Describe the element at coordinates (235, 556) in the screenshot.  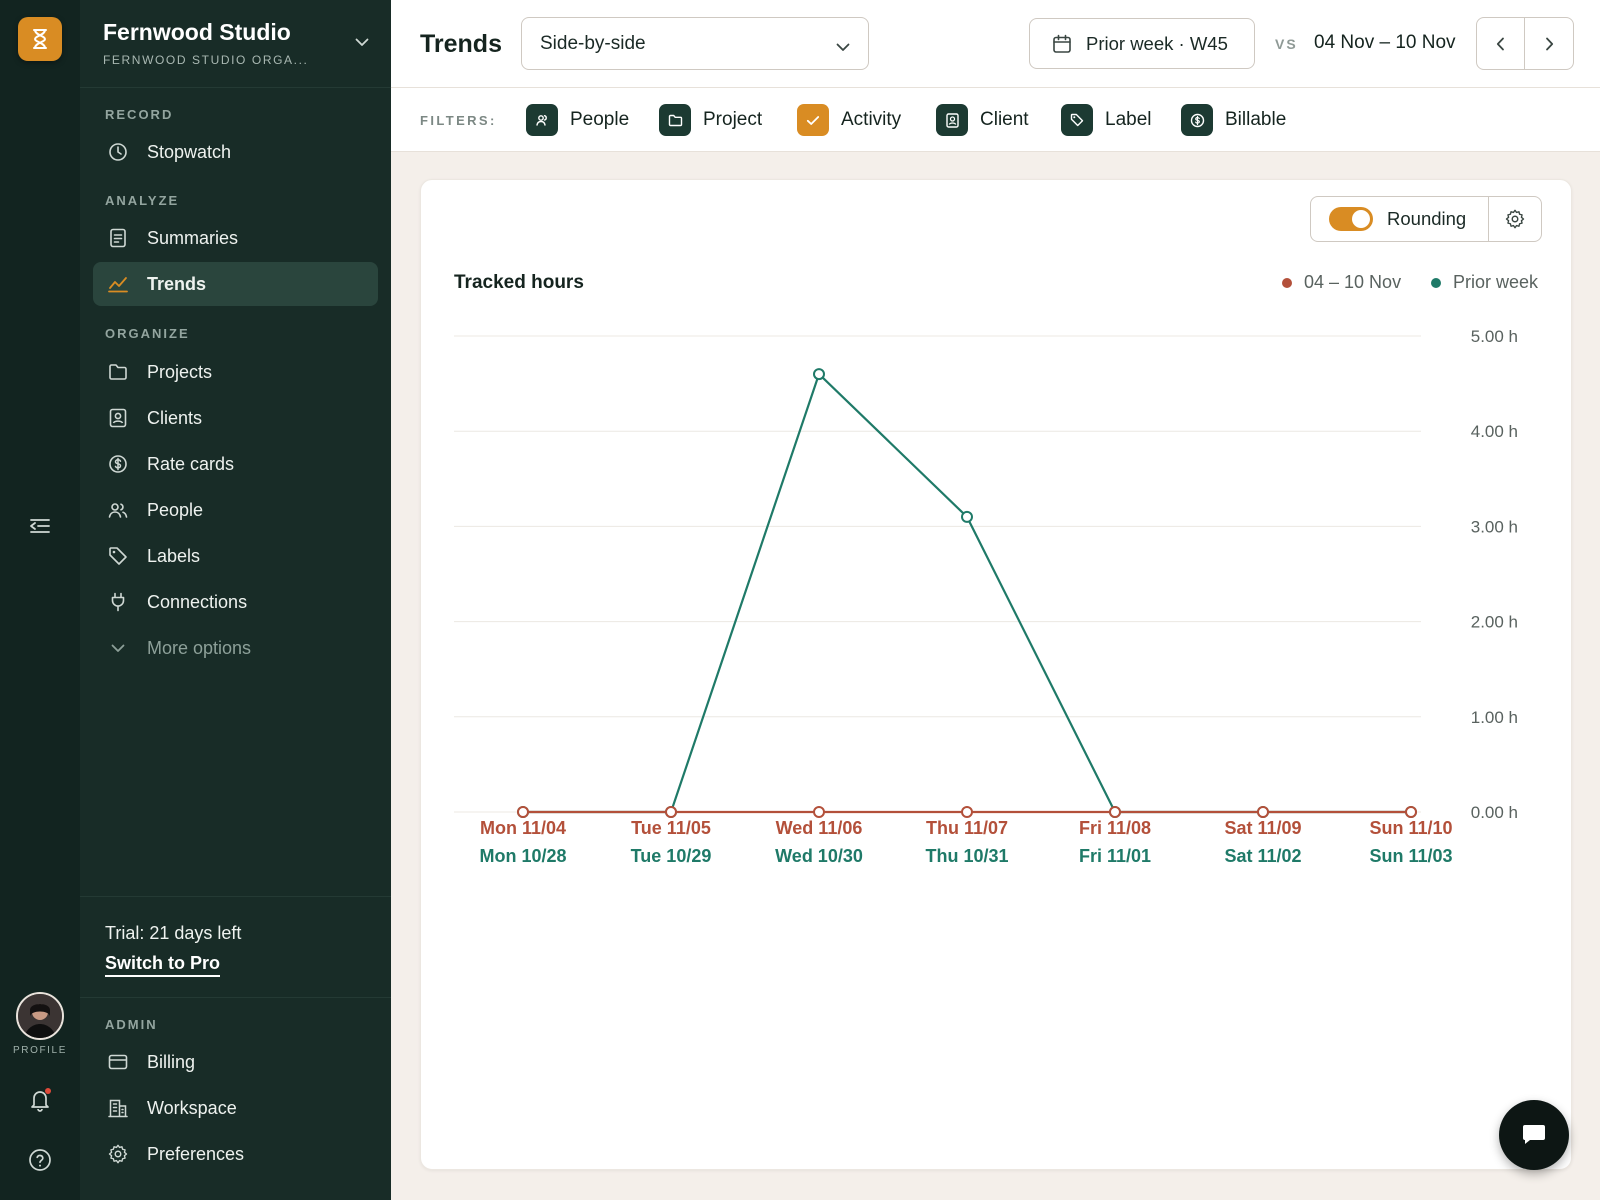
I see `sidebar-item-labels: Labels` at that location.